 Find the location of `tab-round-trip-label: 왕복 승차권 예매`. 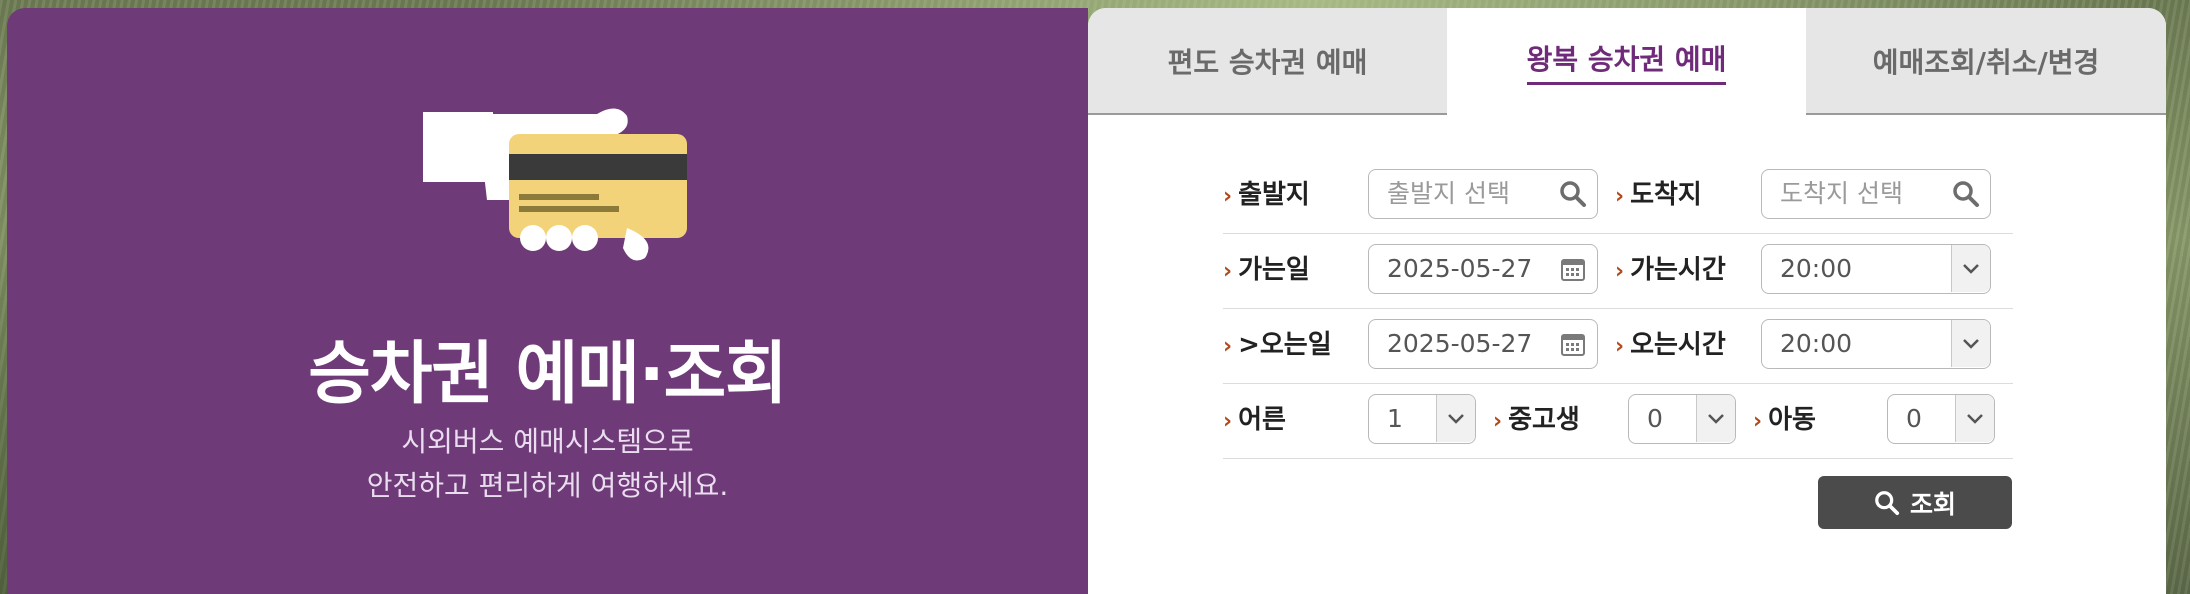

tab-round-trip-label: 왕복 승차권 예매 is located at coordinates (1626, 61).